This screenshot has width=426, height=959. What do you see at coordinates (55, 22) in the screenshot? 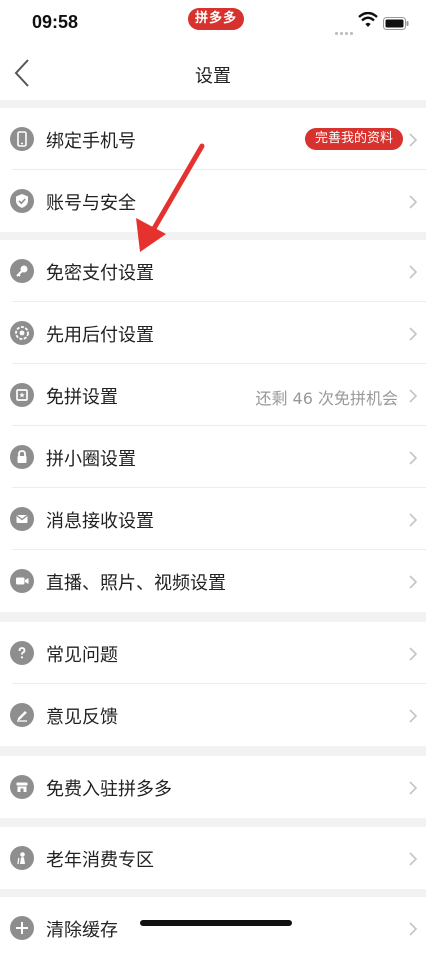
I see `status-time: 09:58` at bounding box center [55, 22].